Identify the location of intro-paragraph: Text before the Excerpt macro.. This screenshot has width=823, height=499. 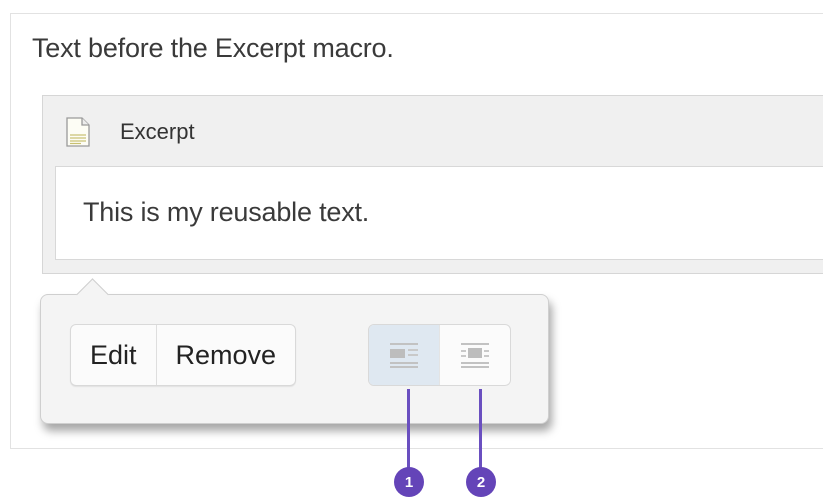
(213, 48).